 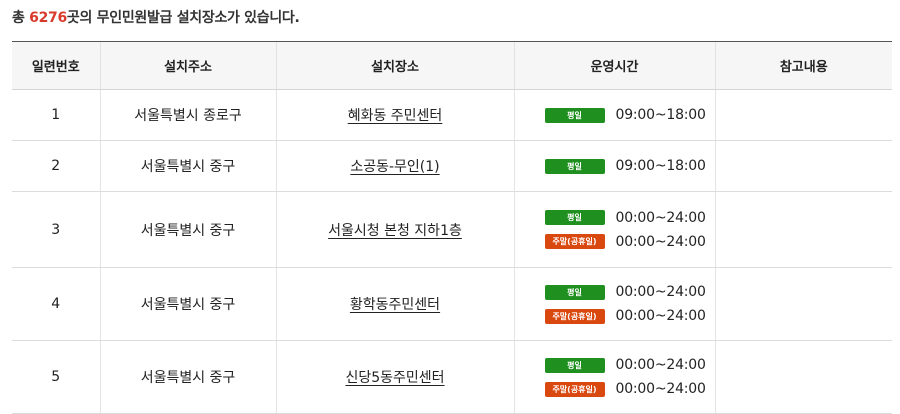 I want to click on place-link: 황학동주민센터, so click(x=395, y=305).